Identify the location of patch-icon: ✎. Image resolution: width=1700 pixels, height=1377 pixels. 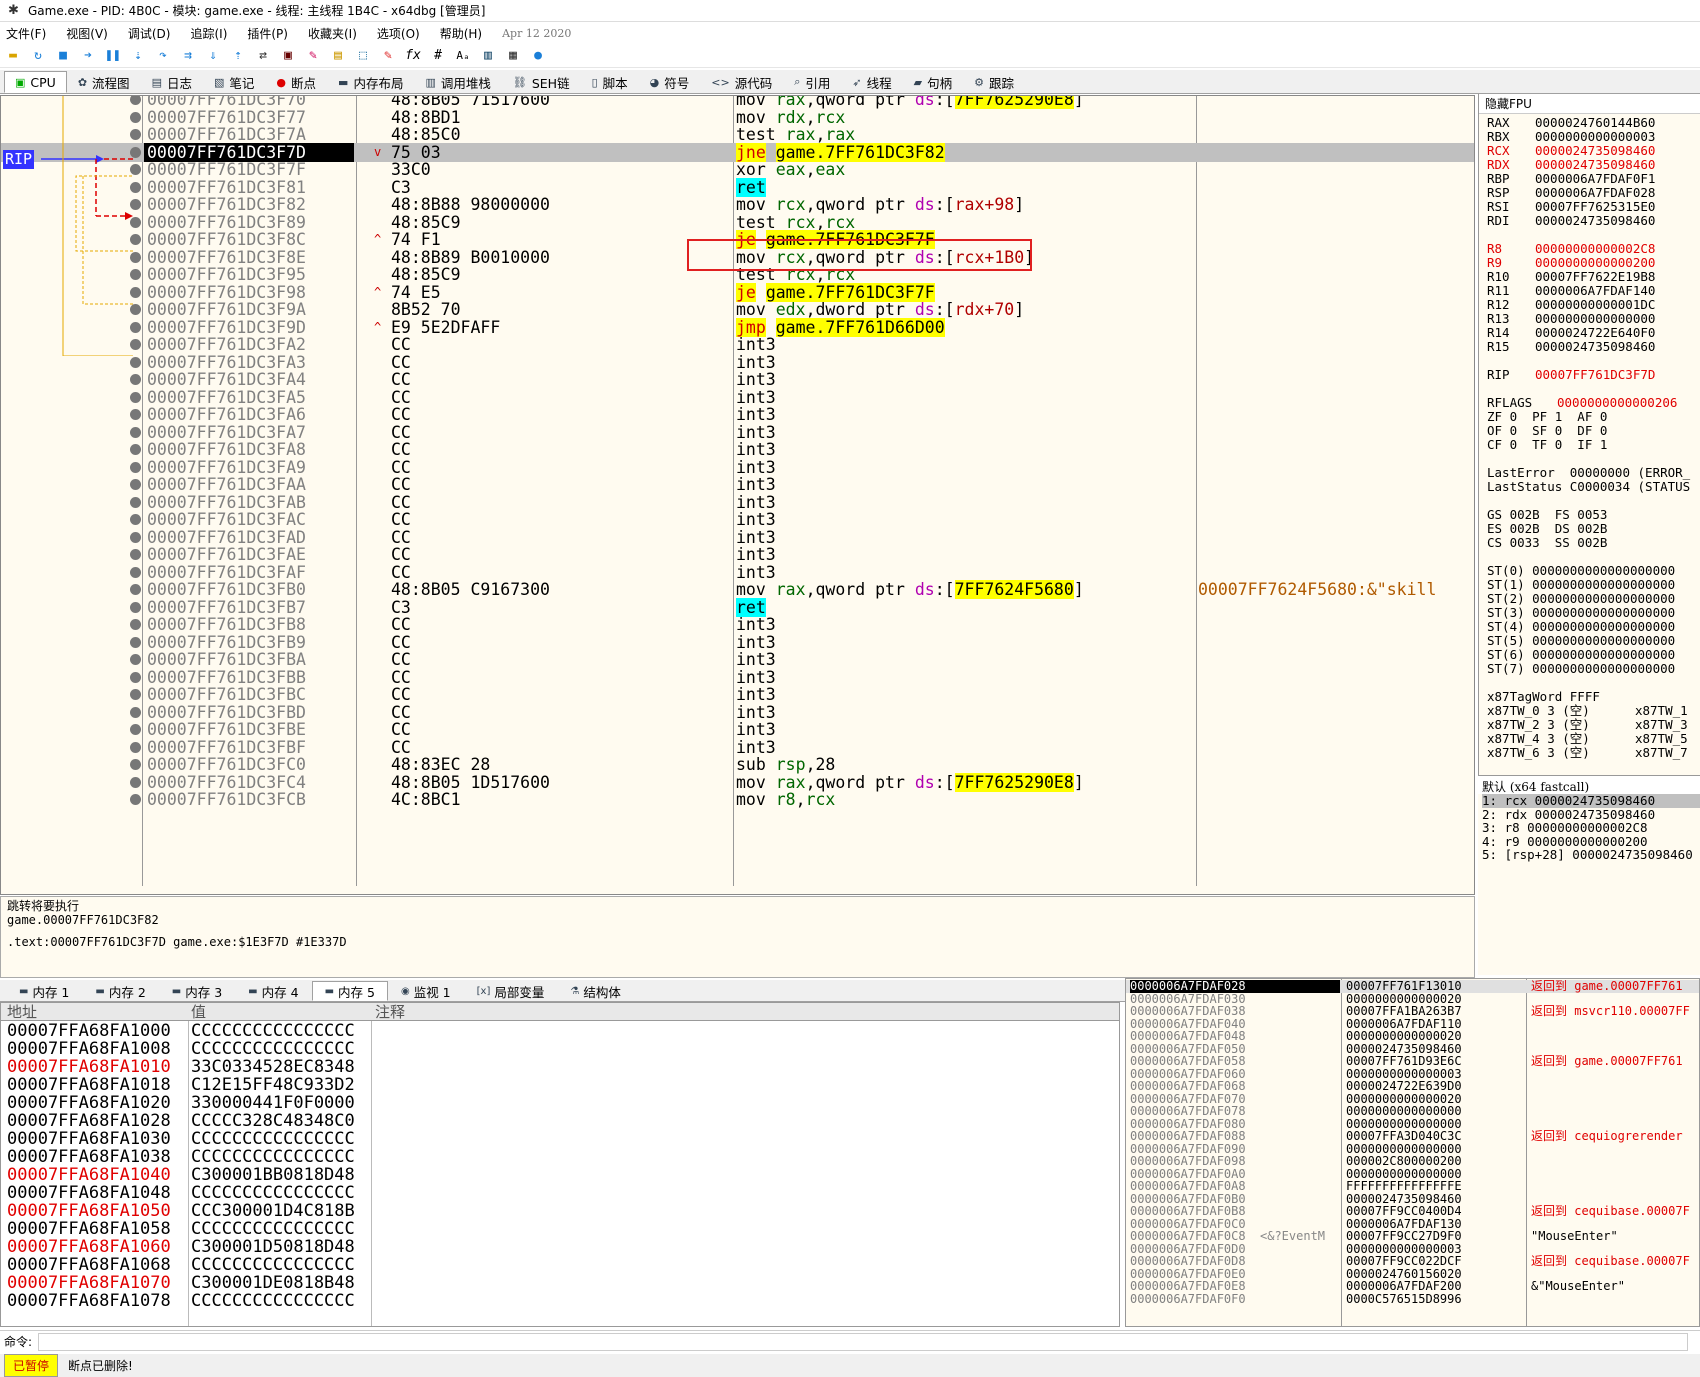
(313, 56).